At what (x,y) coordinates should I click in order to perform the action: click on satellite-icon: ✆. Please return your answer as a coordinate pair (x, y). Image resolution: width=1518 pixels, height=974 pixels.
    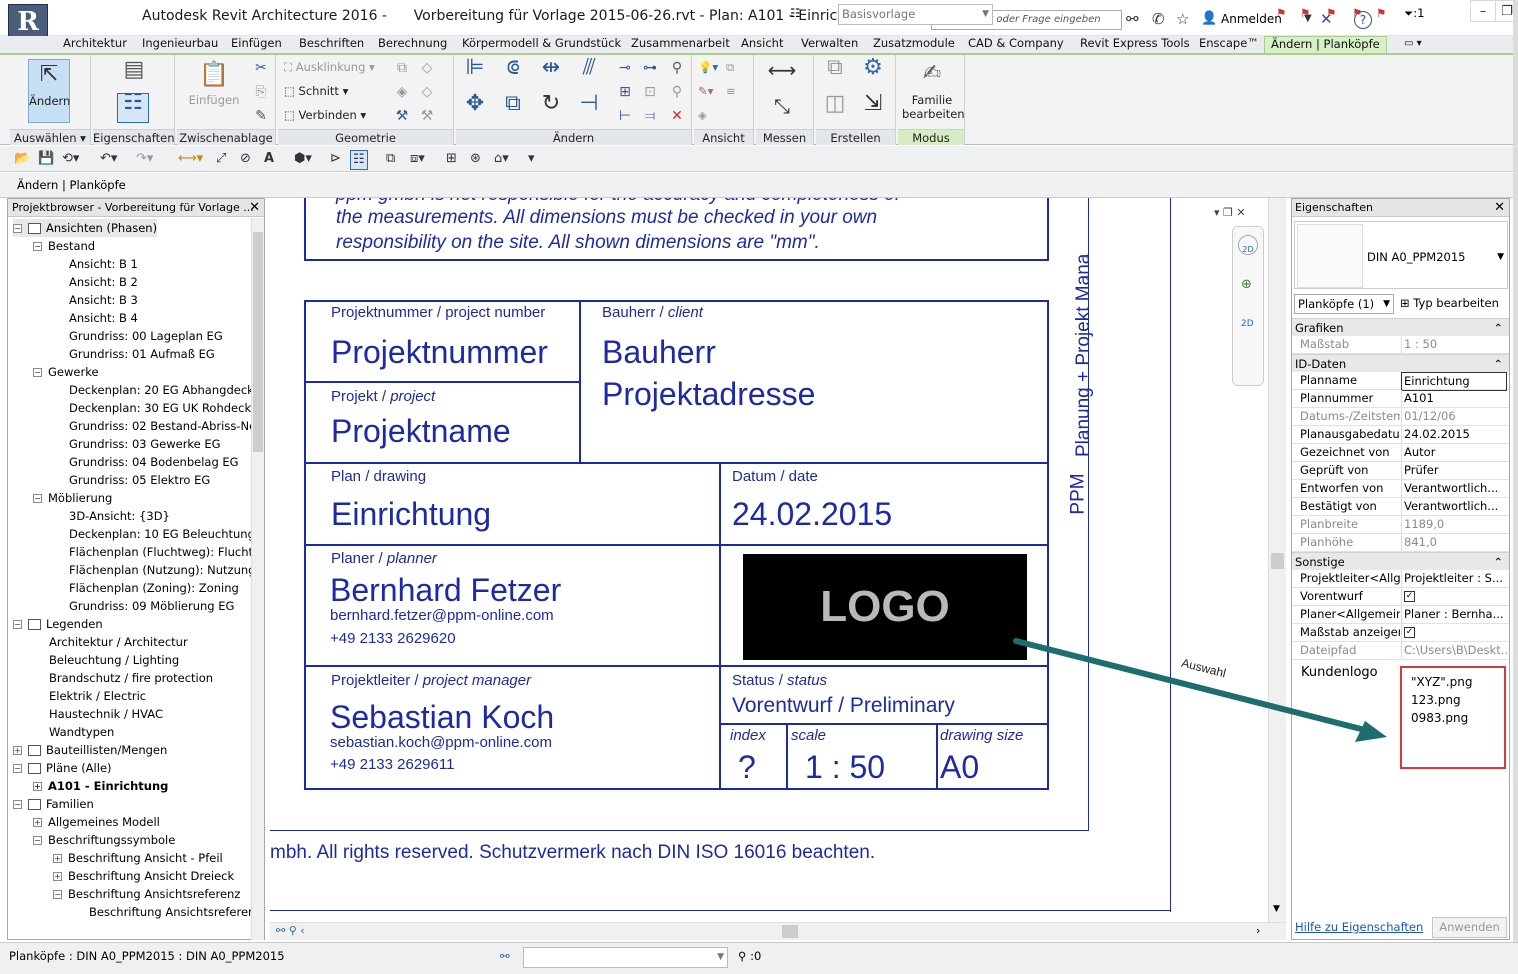
    Looking at the image, I should click on (1158, 19).